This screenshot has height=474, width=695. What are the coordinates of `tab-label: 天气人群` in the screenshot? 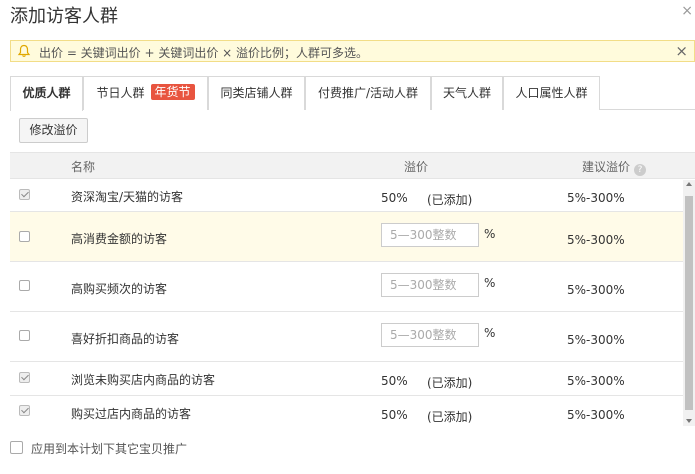 It's located at (466, 93).